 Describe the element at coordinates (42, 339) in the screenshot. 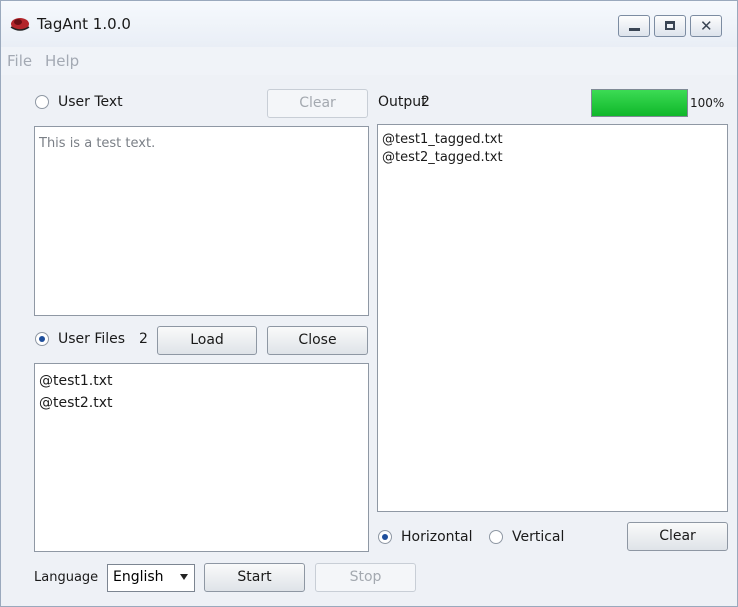

I see `user-files-radio` at that location.